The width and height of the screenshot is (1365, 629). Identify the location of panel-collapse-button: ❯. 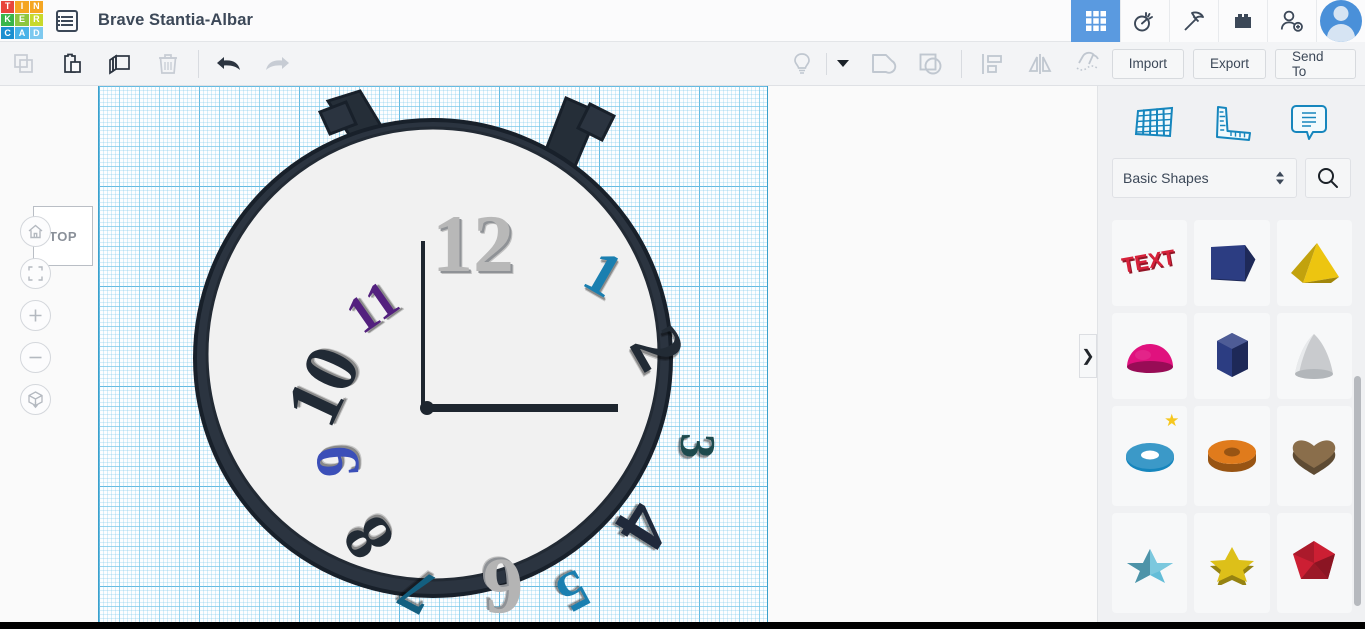
(1088, 356).